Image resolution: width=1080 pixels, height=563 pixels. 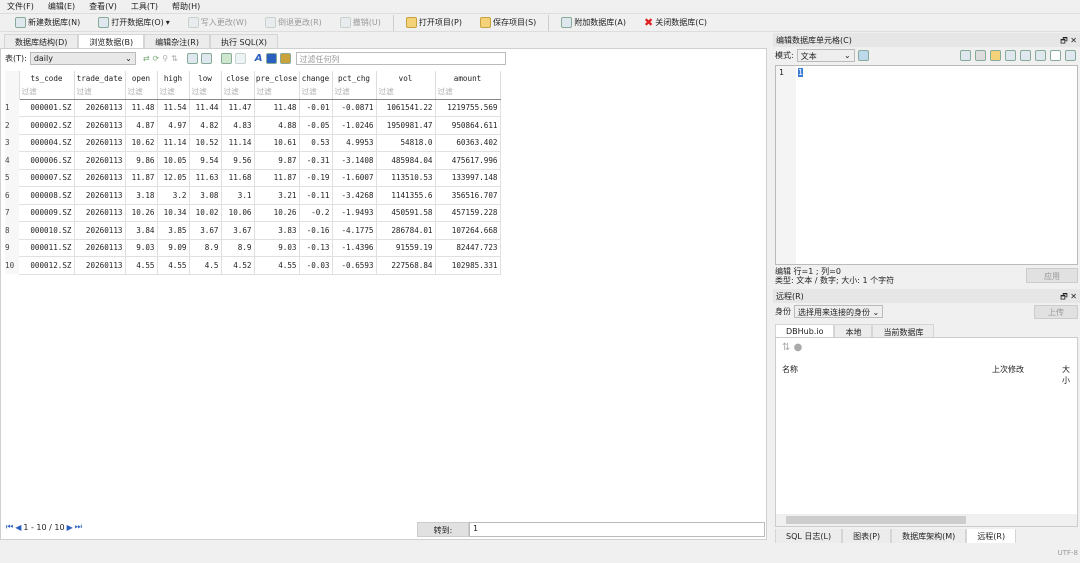 What do you see at coordinates (12, 125) in the screenshot?
I see `row-number: 2` at bounding box center [12, 125].